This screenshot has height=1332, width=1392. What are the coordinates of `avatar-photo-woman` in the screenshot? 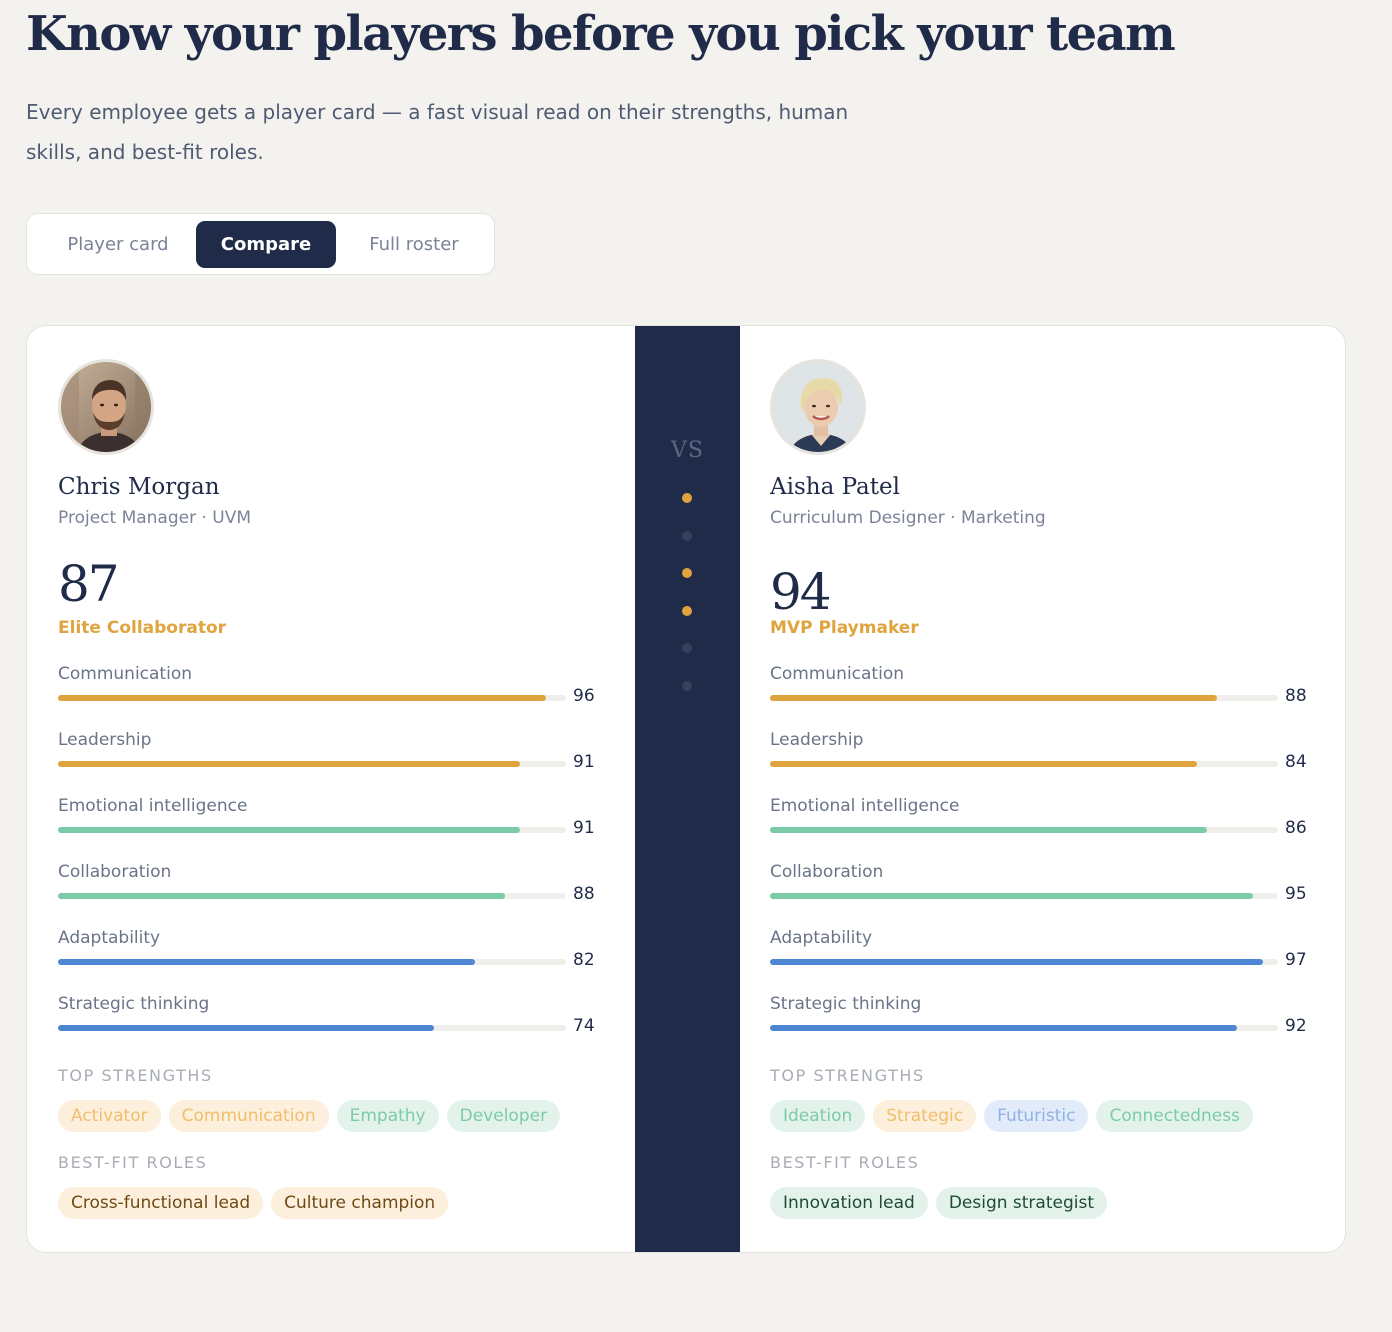 It's located at (818, 407).